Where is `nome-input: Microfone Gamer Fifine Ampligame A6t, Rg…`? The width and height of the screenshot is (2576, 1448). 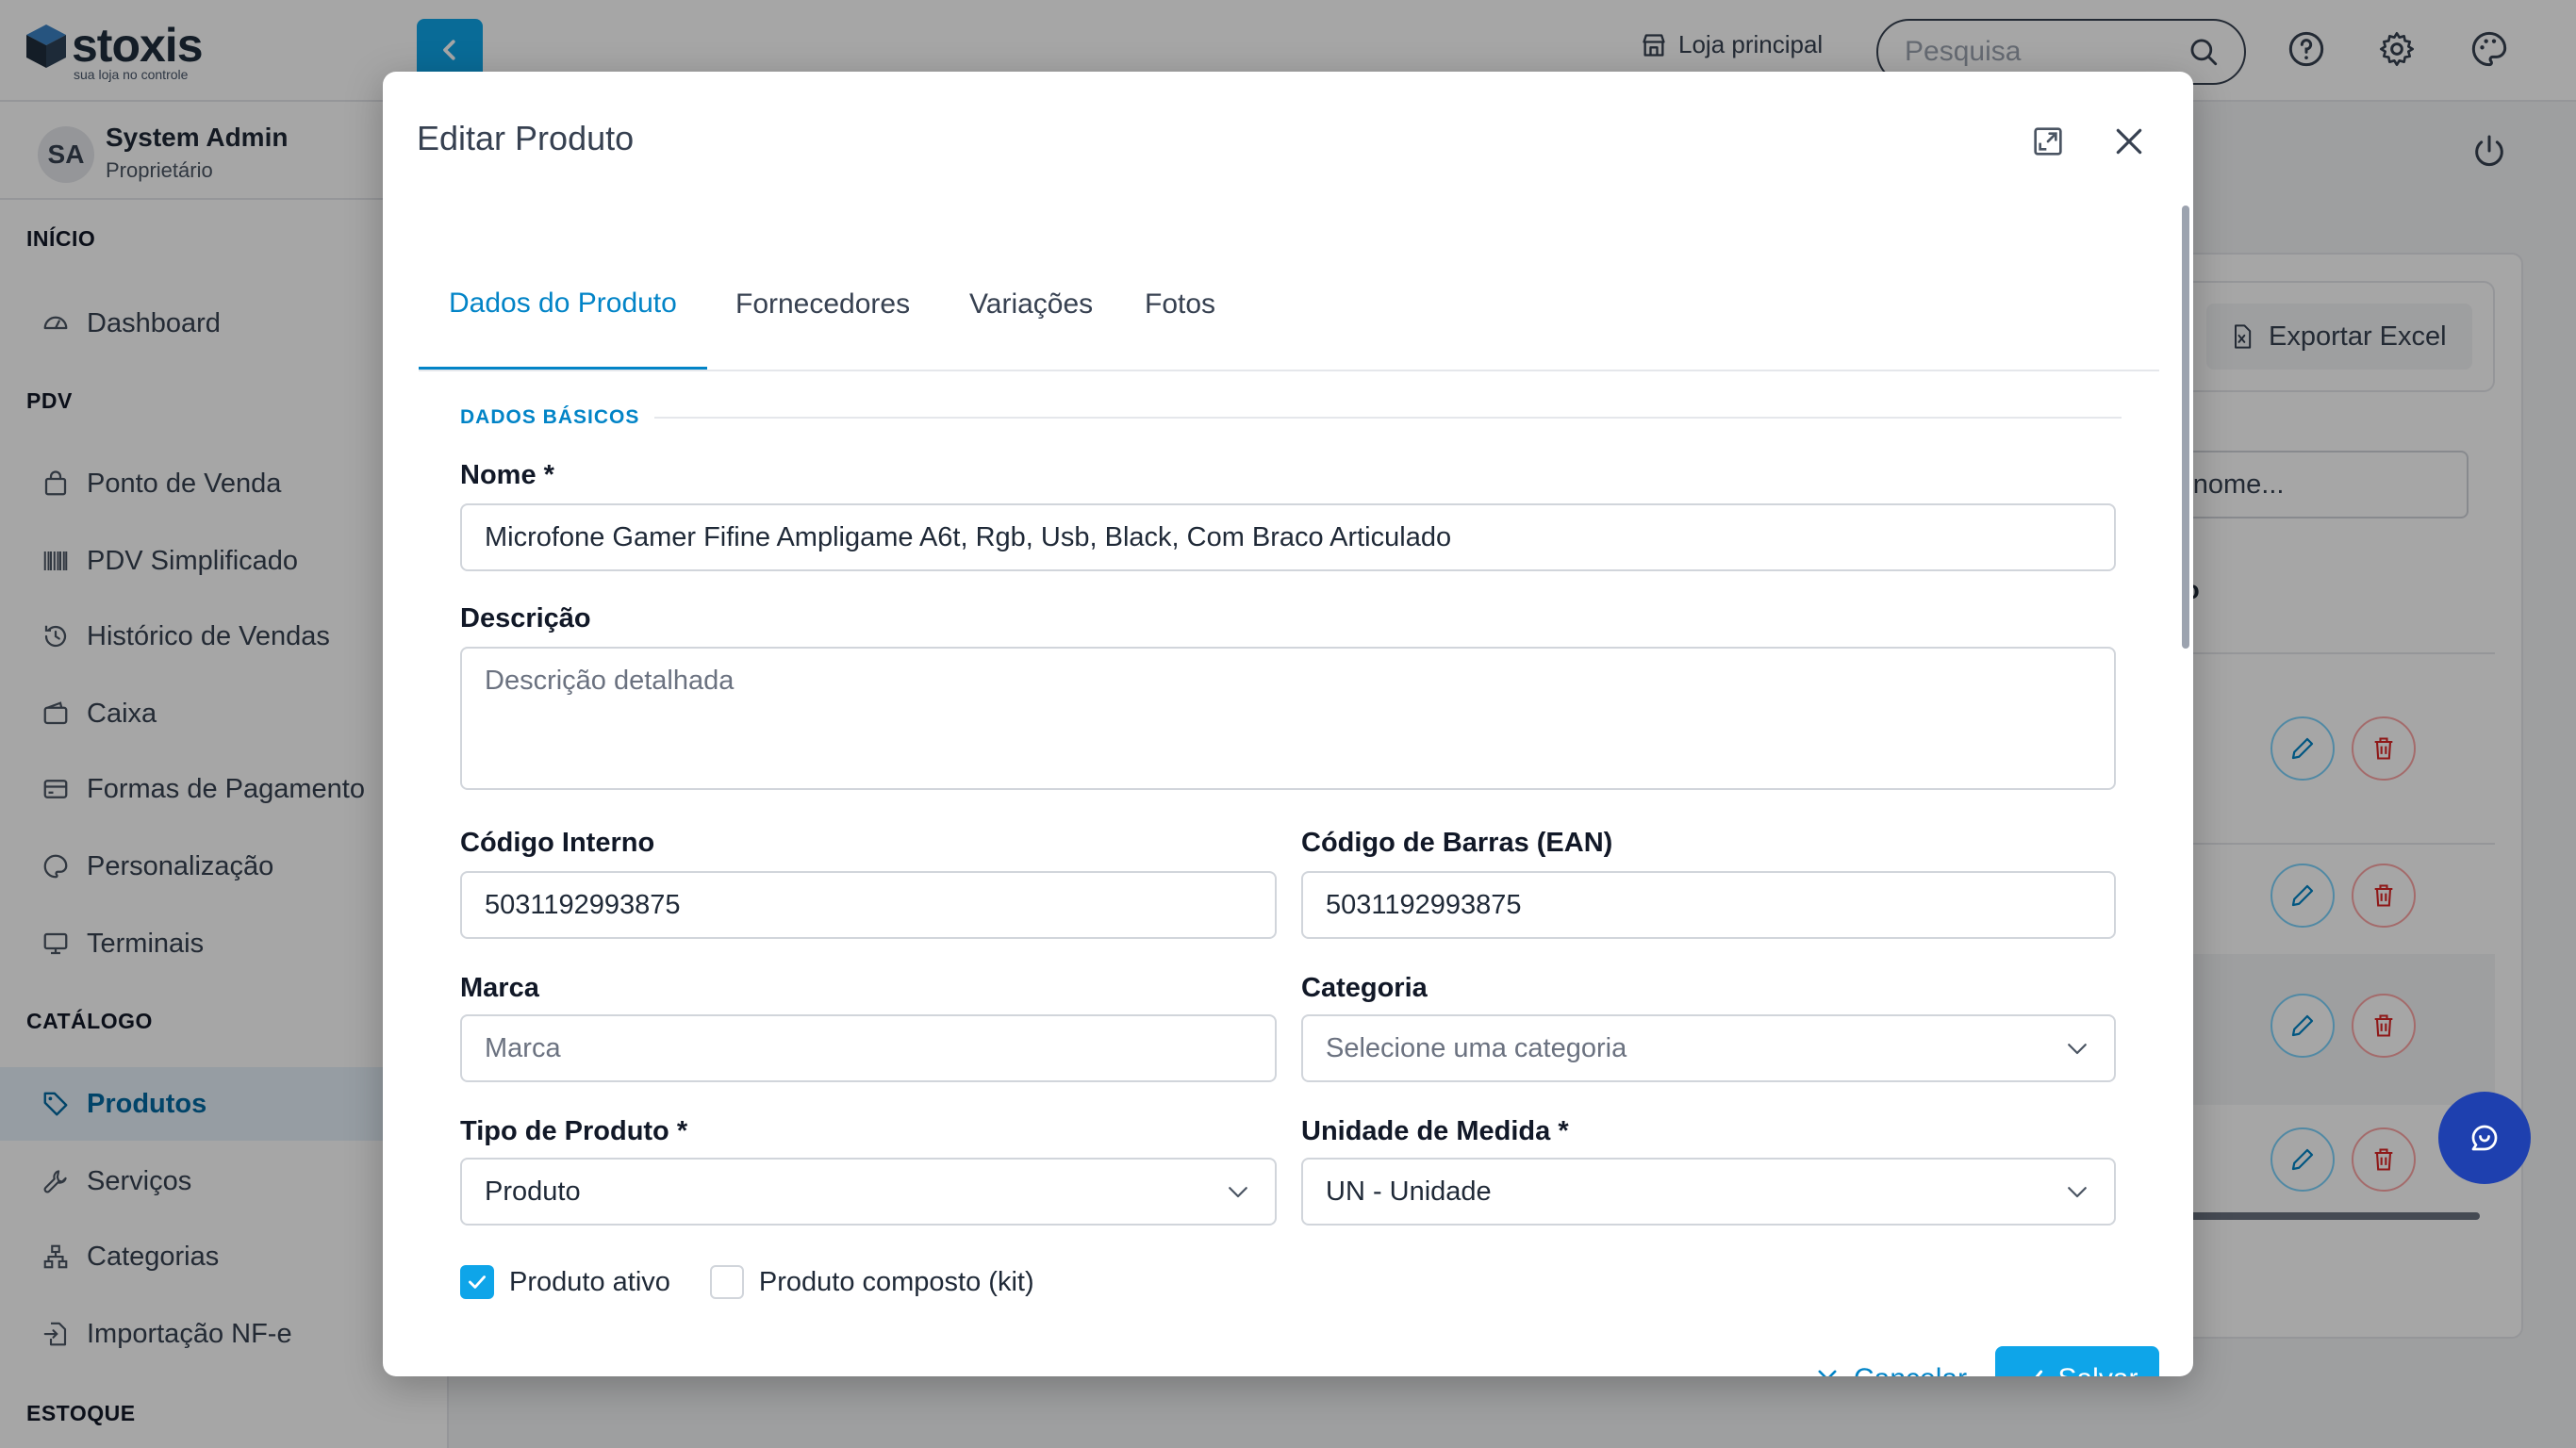 nome-input: Microfone Gamer Fifine Ampligame A6t, Rg… is located at coordinates (1288, 537).